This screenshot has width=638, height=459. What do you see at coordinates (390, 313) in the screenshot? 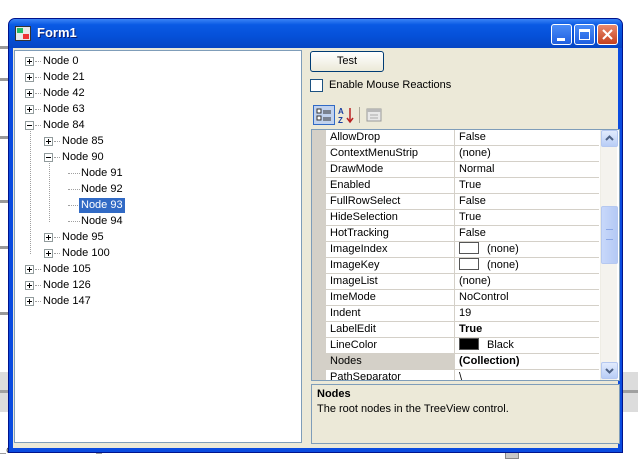
I see `property-name: Indent` at bounding box center [390, 313].